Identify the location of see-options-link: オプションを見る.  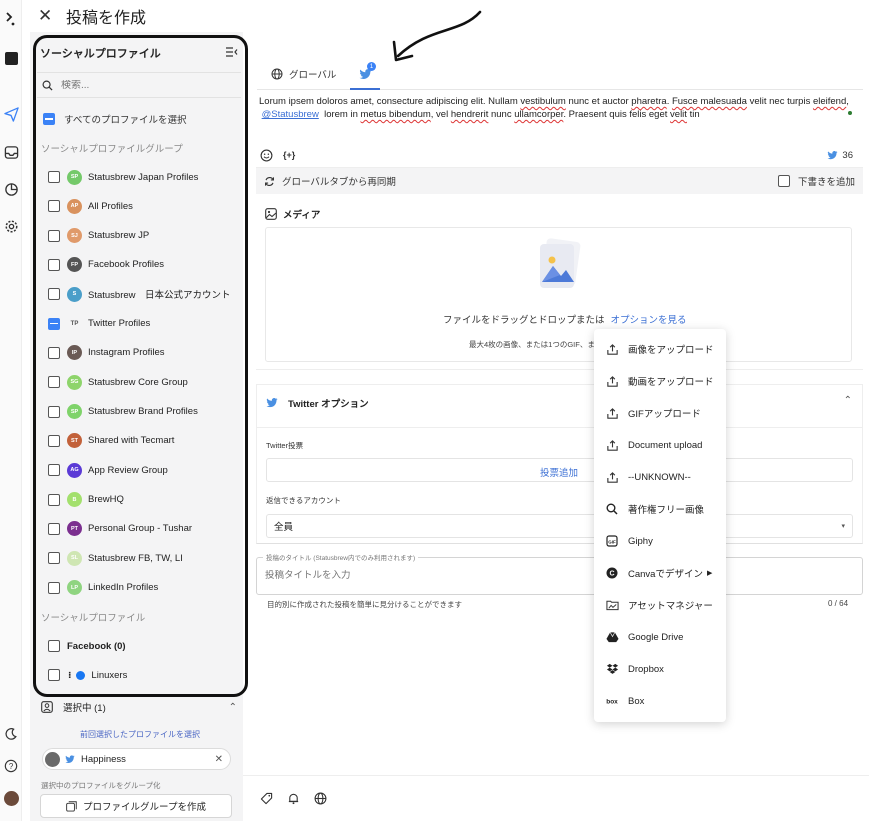
(649, 320).